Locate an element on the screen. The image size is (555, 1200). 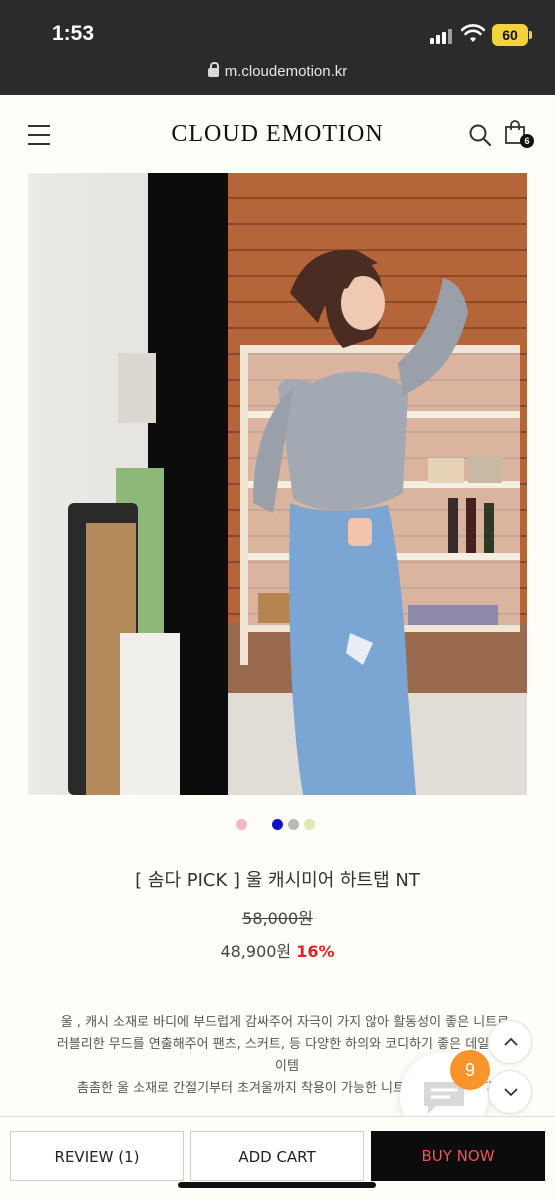
site-header: CLOUD EMOTION 6 is located at coordinates (277, 134).